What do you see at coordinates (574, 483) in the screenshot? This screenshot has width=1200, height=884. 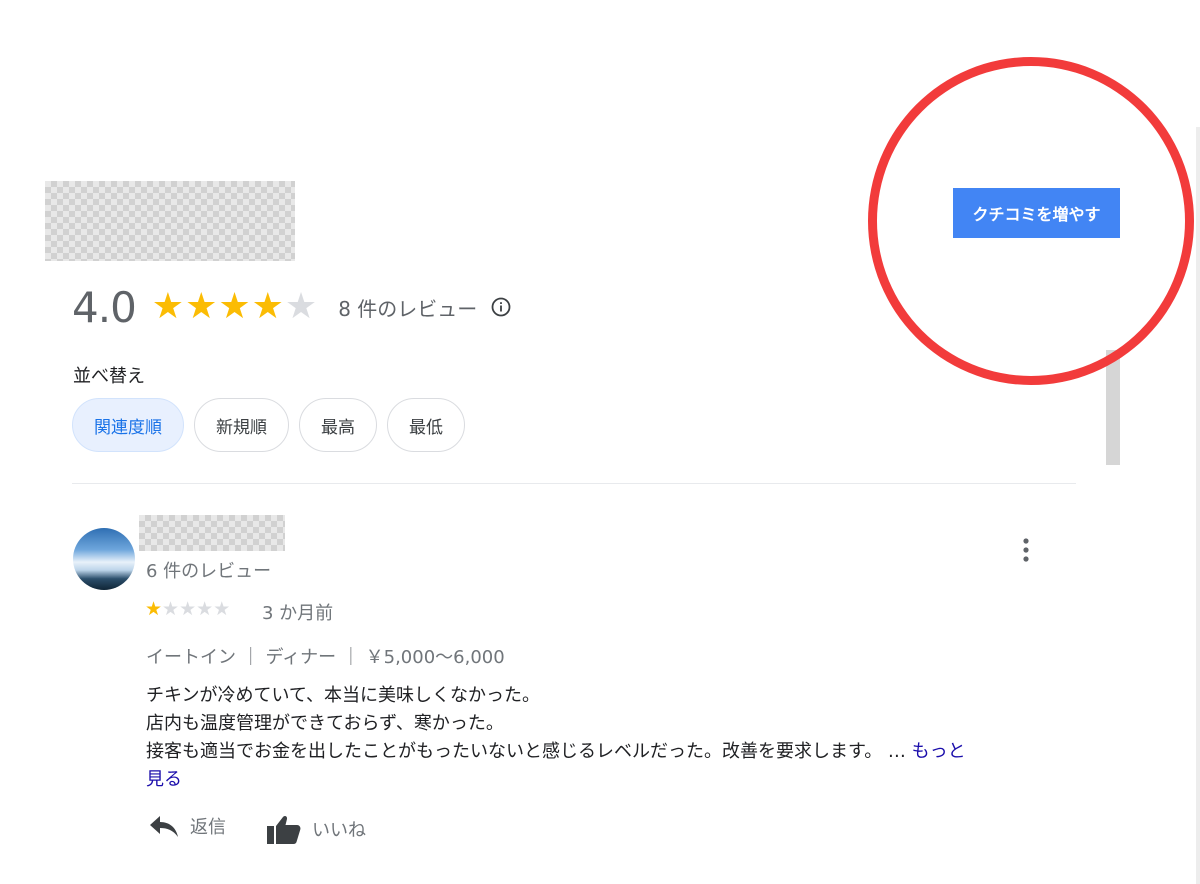 I see `divider` at bounding box center [574, 483].